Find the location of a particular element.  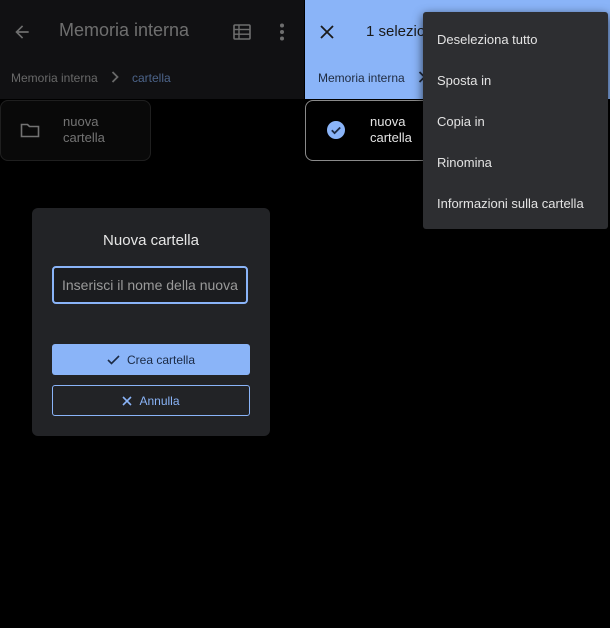

menu-item-copy-to: Copia in is located at coordinates (461, 121).